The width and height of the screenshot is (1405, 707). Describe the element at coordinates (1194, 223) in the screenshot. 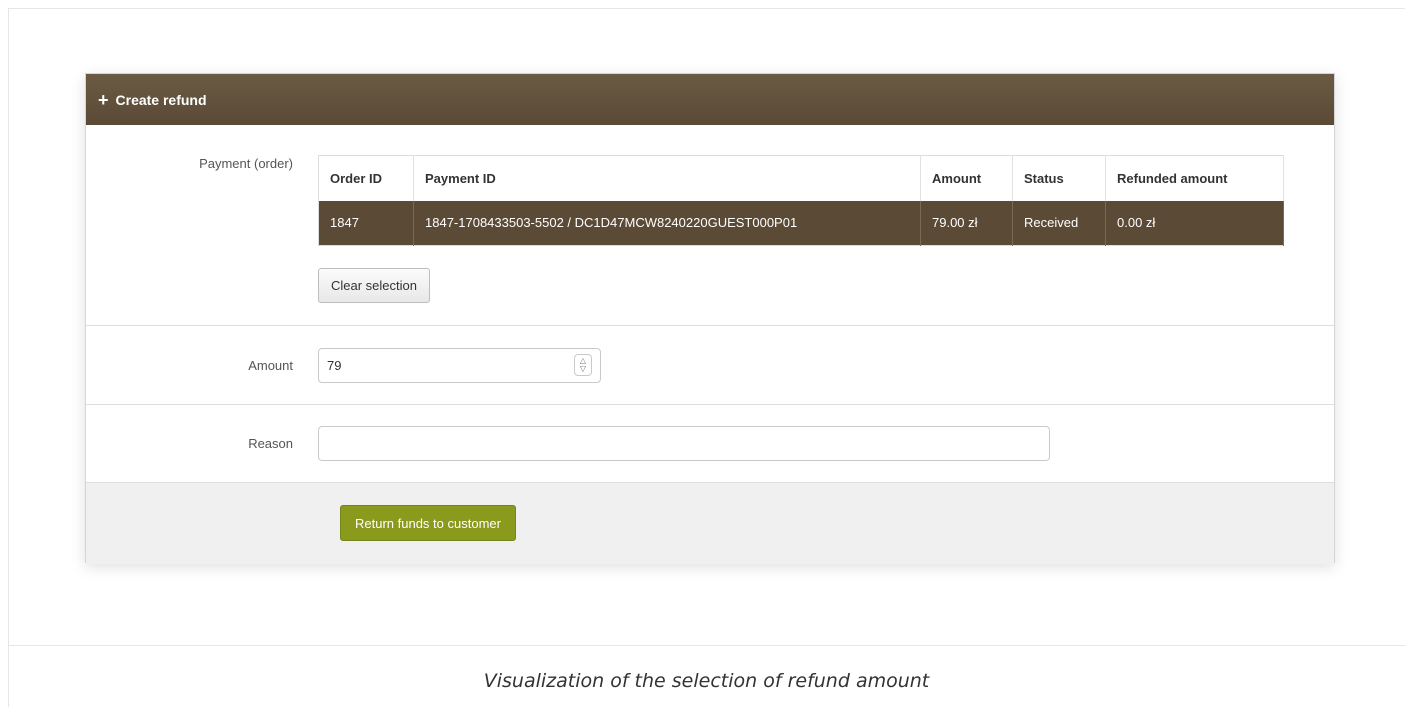

I see `cell-refunded-amount: 0.00 zł` at that location.